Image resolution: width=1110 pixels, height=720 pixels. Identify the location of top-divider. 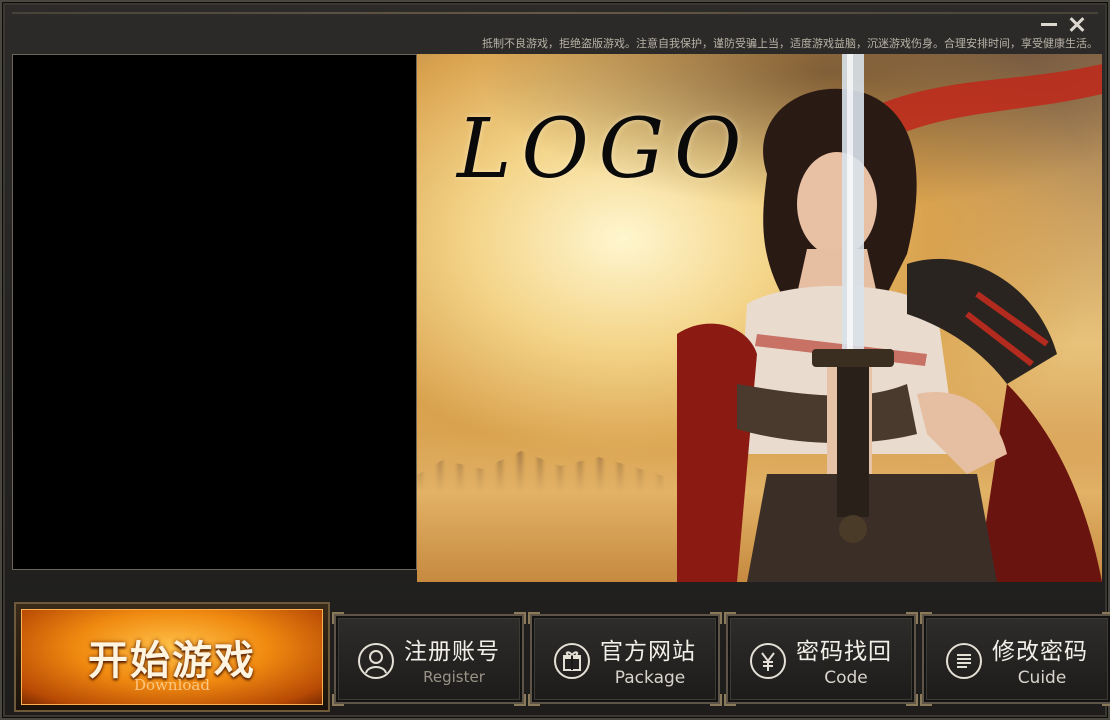
(555, 13).